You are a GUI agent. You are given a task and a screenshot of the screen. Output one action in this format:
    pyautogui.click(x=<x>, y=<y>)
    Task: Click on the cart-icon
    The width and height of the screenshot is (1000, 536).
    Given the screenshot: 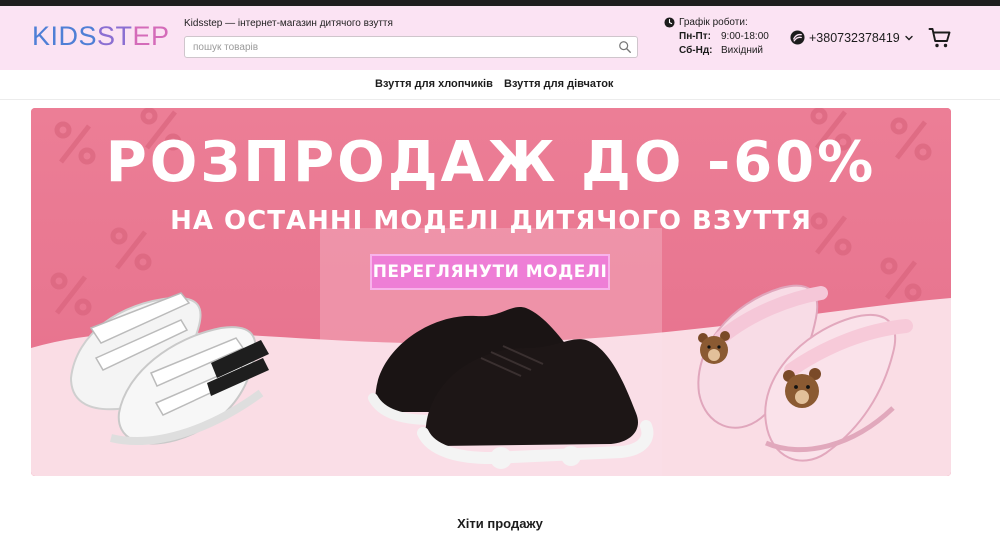 What is the action you would take?
    pyautogui.click(x=940, y=38)
    